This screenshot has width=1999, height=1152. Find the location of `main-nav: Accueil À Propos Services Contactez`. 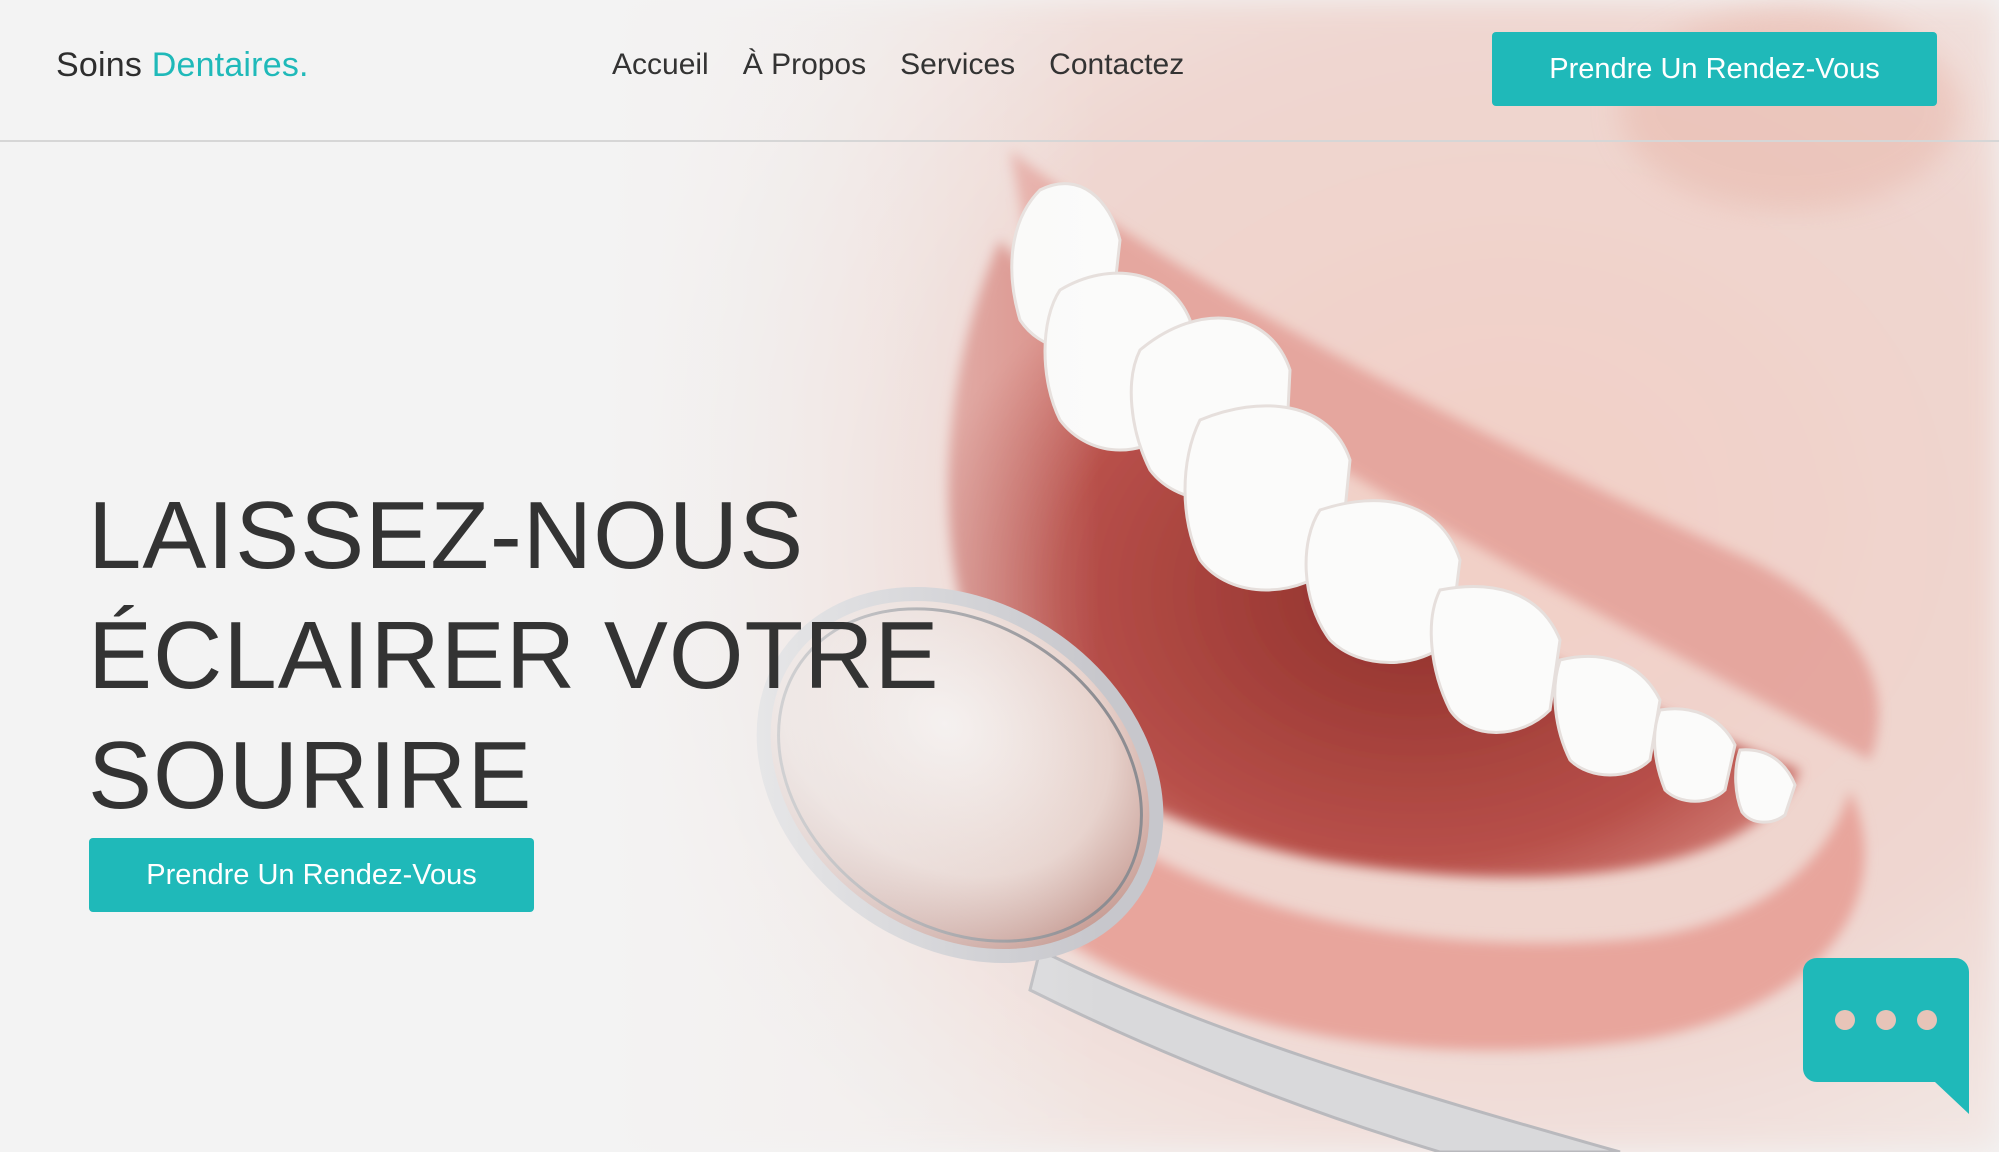

main-nav: Accueil À Propos Services Contactez is located at coordinates (898, 65).